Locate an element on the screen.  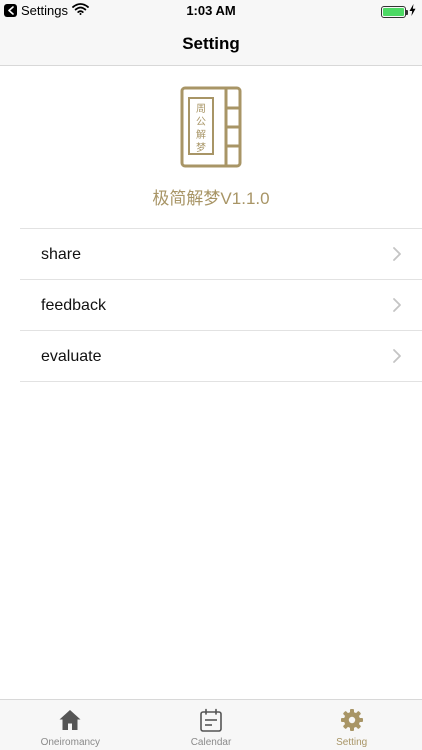
app-logo-icon: 周 公 解 梦 is located at coordinates (211, 127).